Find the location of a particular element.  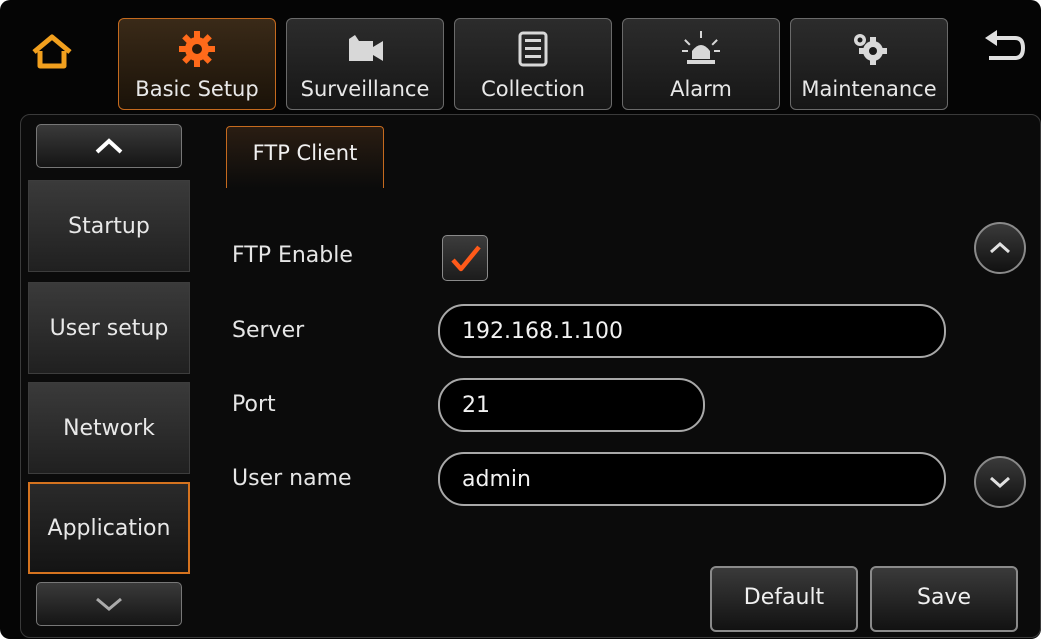

form-scroll-down-button is located at coordinates (1000, 482).